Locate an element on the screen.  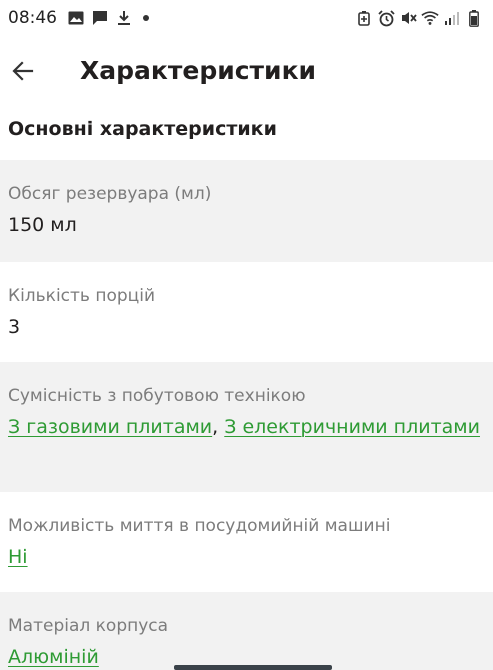
mute-icon is located at coordinates (408, 18).